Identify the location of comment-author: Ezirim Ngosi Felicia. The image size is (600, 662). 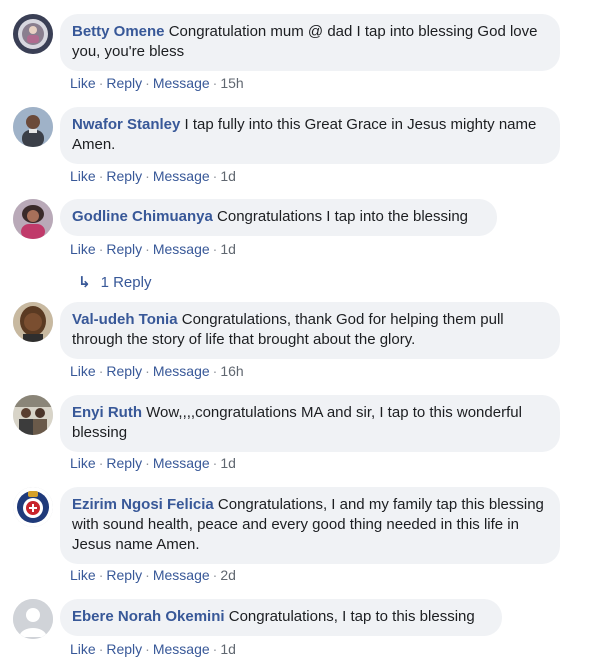
(143, 504).